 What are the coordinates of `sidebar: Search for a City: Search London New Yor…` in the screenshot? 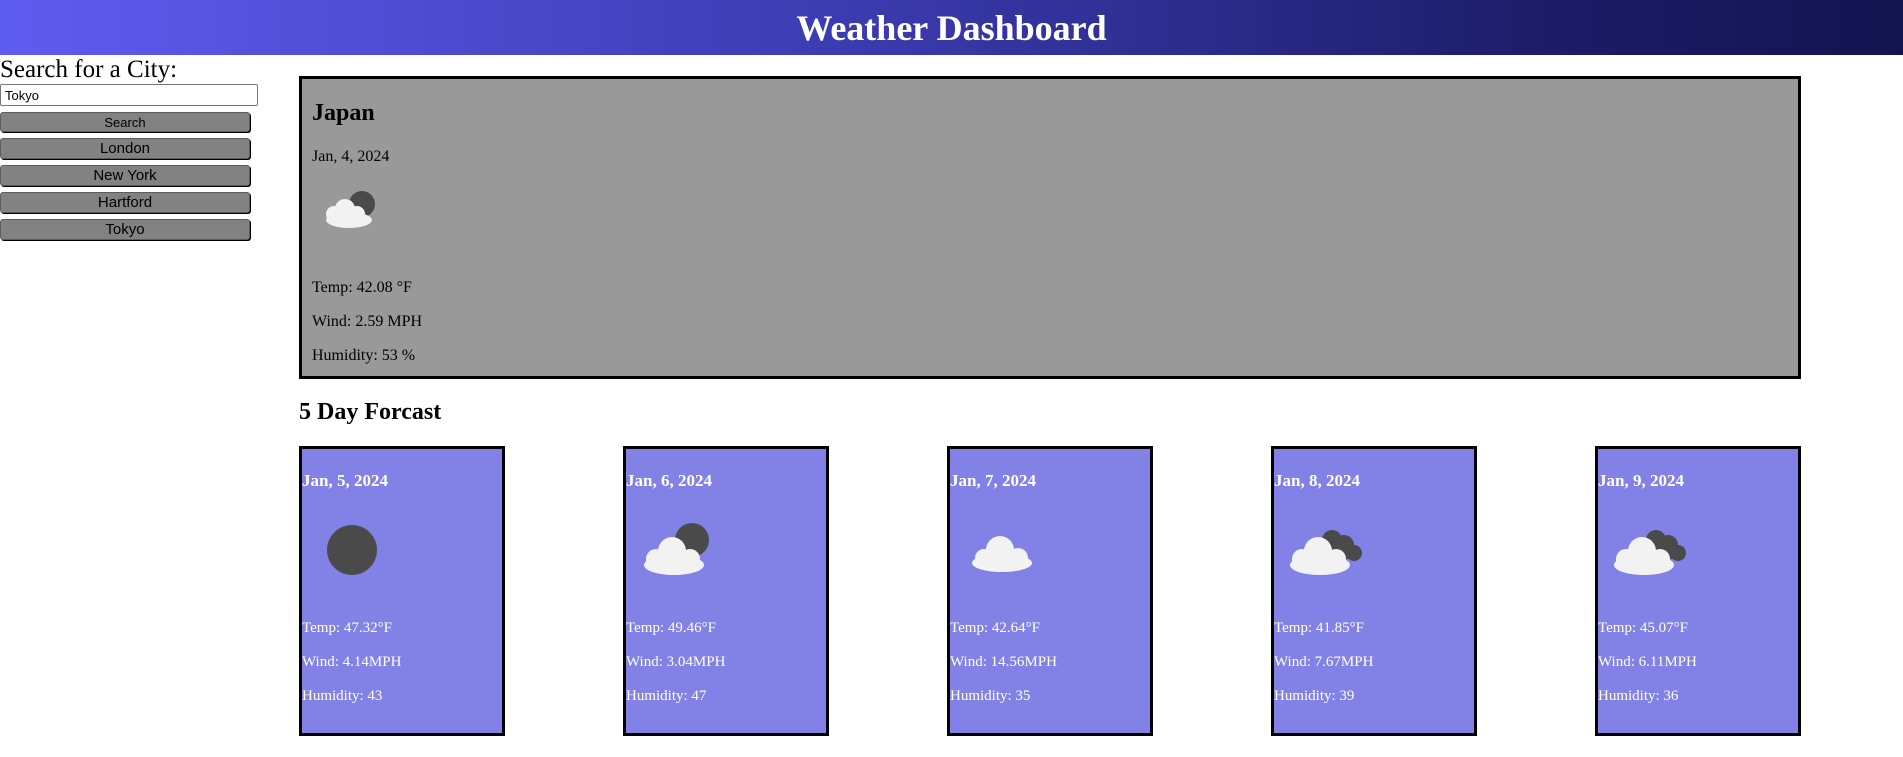 It's located at (130, 147).